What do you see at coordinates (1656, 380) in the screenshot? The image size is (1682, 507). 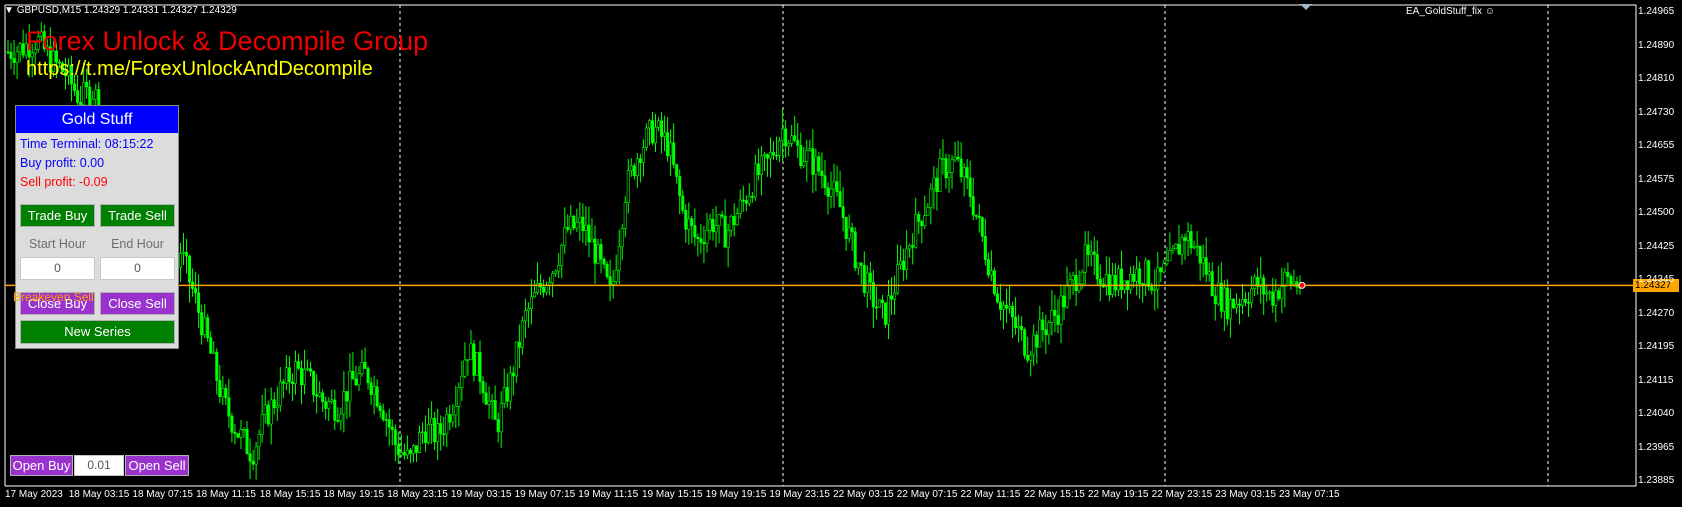 I see `price-axis-label: 1.24115` at bounding box center [1656, 380].